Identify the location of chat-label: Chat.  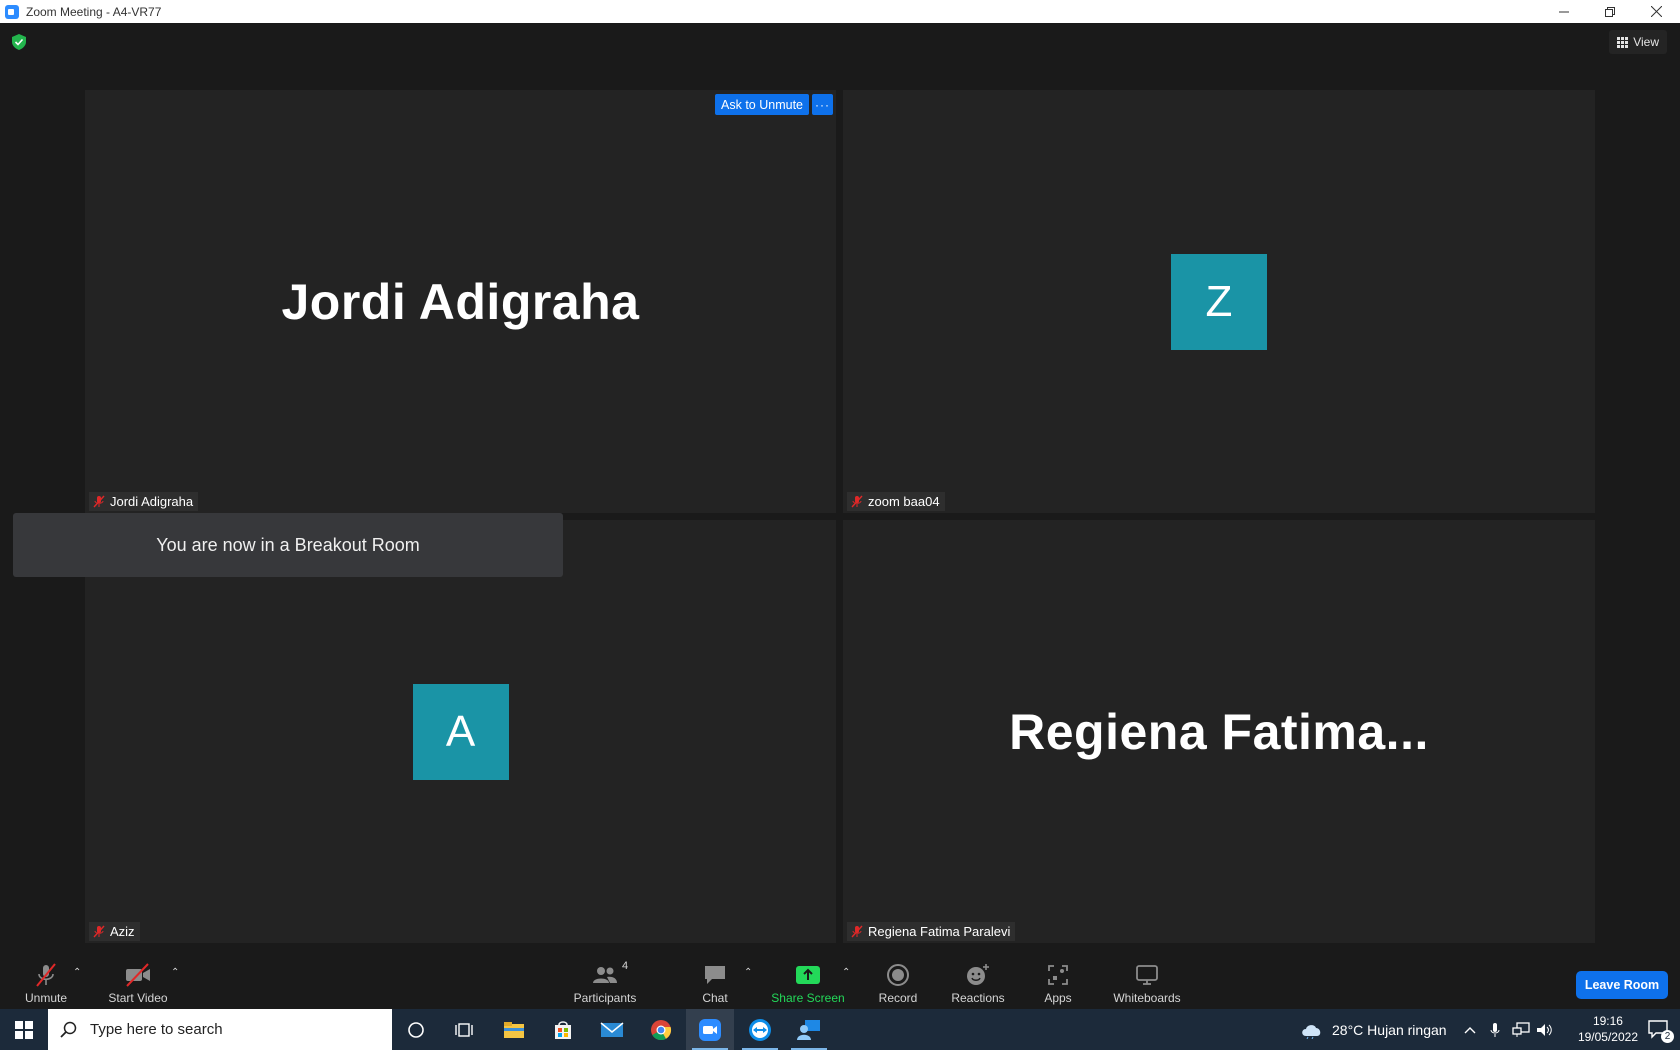
(715, 998).